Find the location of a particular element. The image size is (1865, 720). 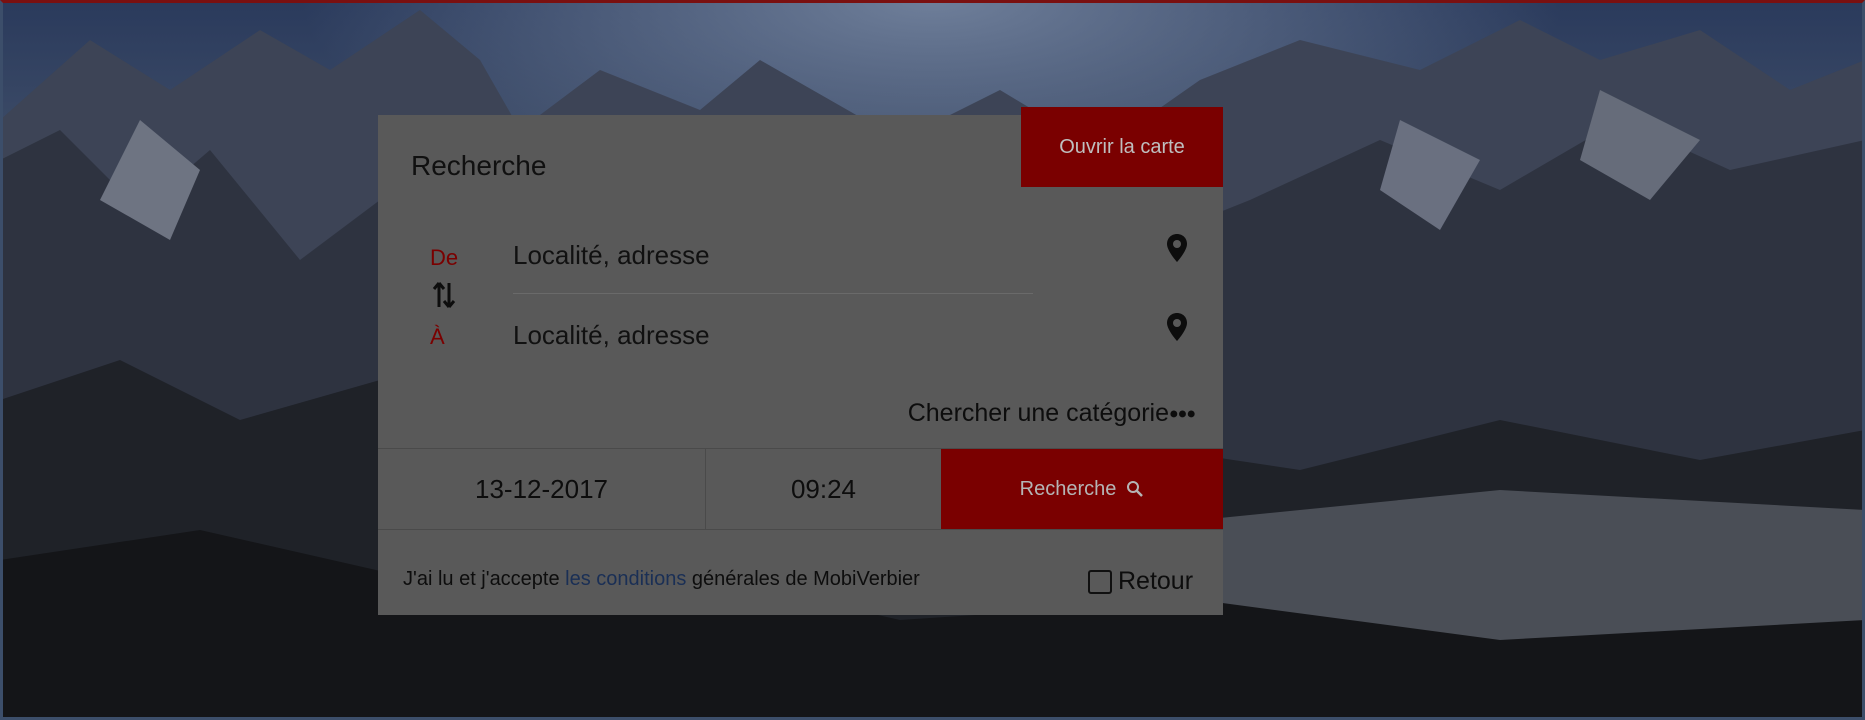

panel-title: Recherche is located at coordinates (479, 165).